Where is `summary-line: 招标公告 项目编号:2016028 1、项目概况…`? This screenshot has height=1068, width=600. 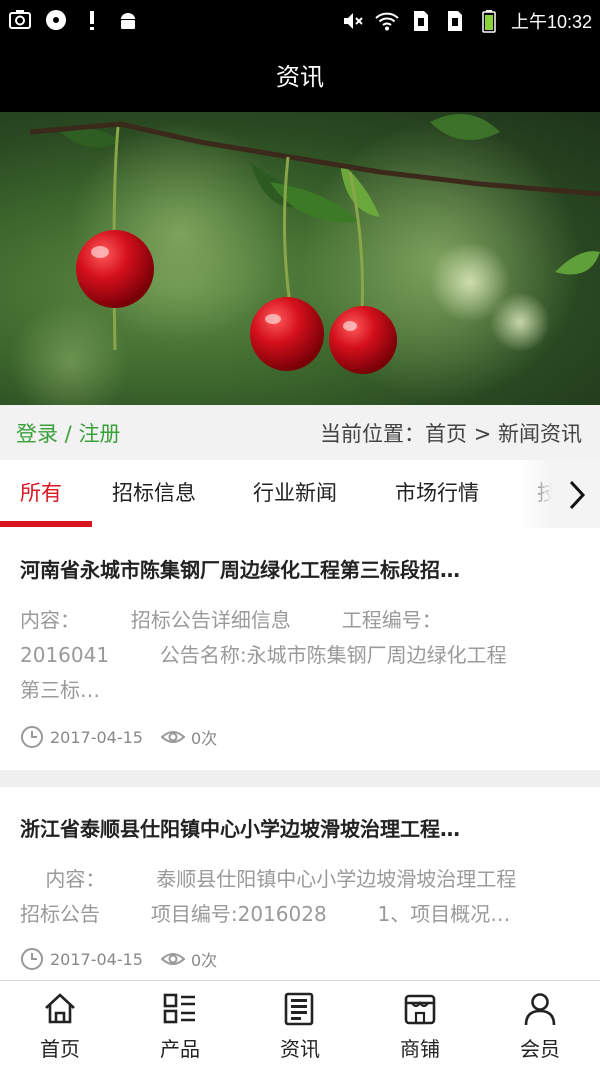 summary-line: 招标公告 项目编号:2016028 1、项目概况… is located at coordinates (265, 914).